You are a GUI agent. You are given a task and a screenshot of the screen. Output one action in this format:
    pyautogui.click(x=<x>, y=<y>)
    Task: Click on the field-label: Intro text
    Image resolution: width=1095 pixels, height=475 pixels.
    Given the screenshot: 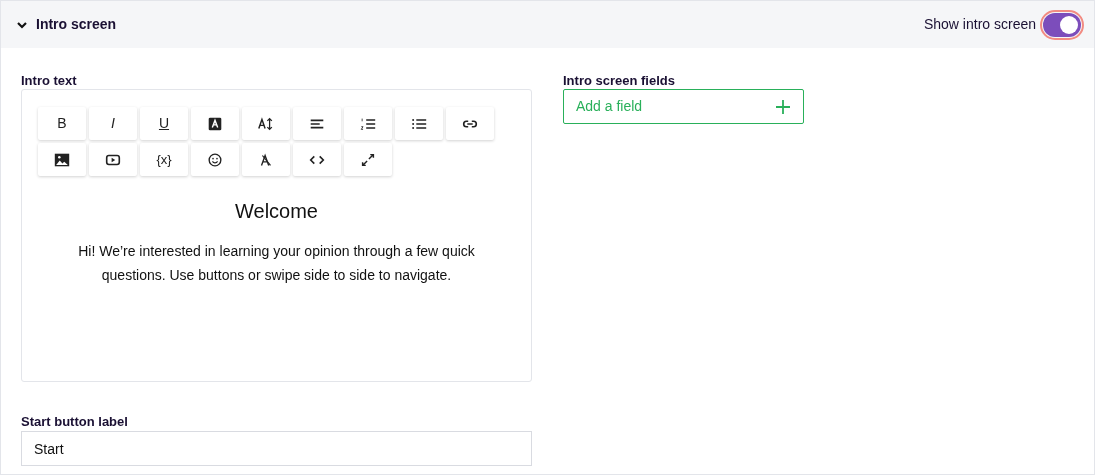 What is the action you would take?
    pyautogui.click(x=49, y=80)
    